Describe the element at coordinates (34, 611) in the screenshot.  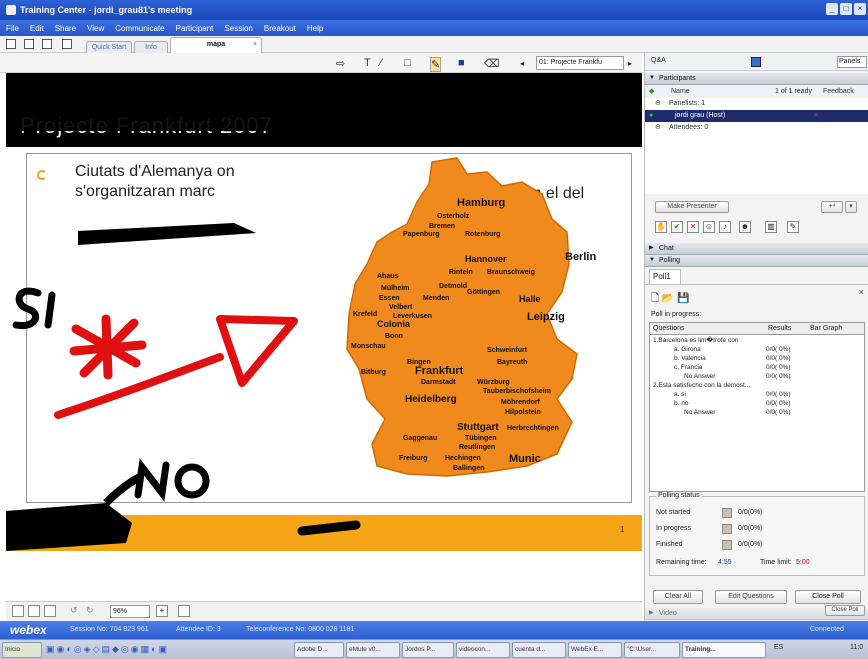
I see `full-view-icon` at that location.